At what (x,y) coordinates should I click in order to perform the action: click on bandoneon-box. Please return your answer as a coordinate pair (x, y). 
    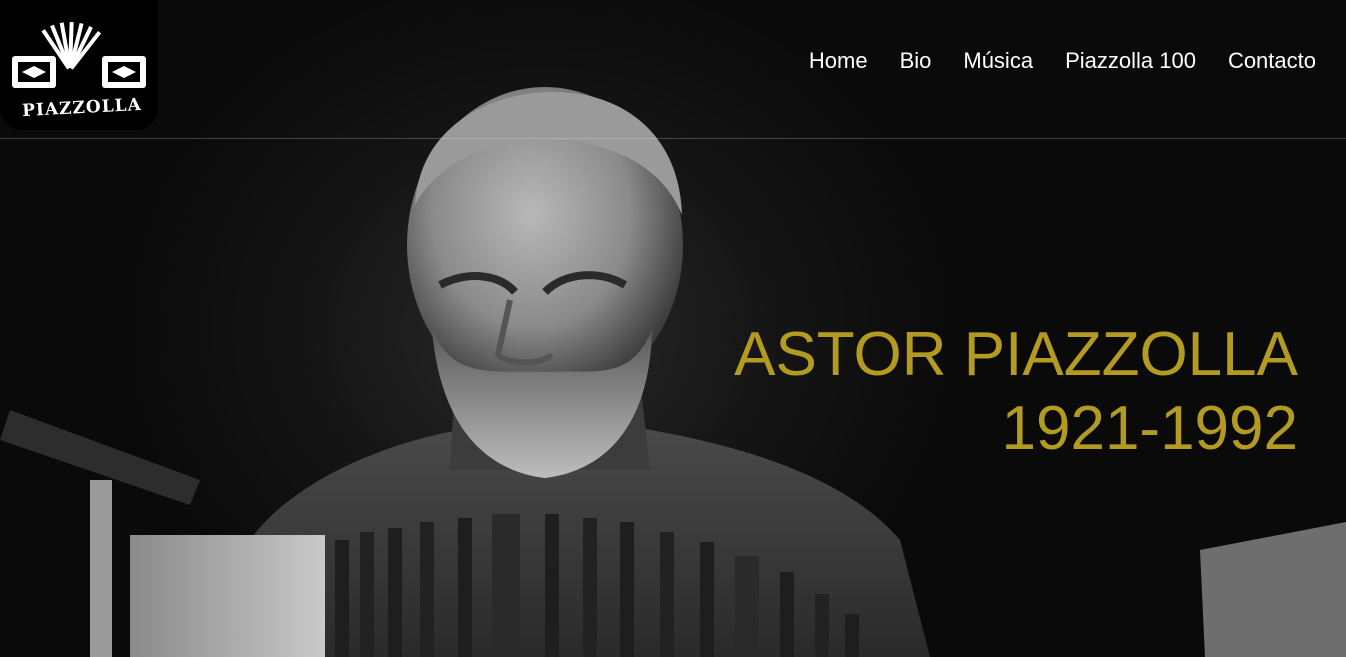
    Looking at the image, I should click on (227, 596).